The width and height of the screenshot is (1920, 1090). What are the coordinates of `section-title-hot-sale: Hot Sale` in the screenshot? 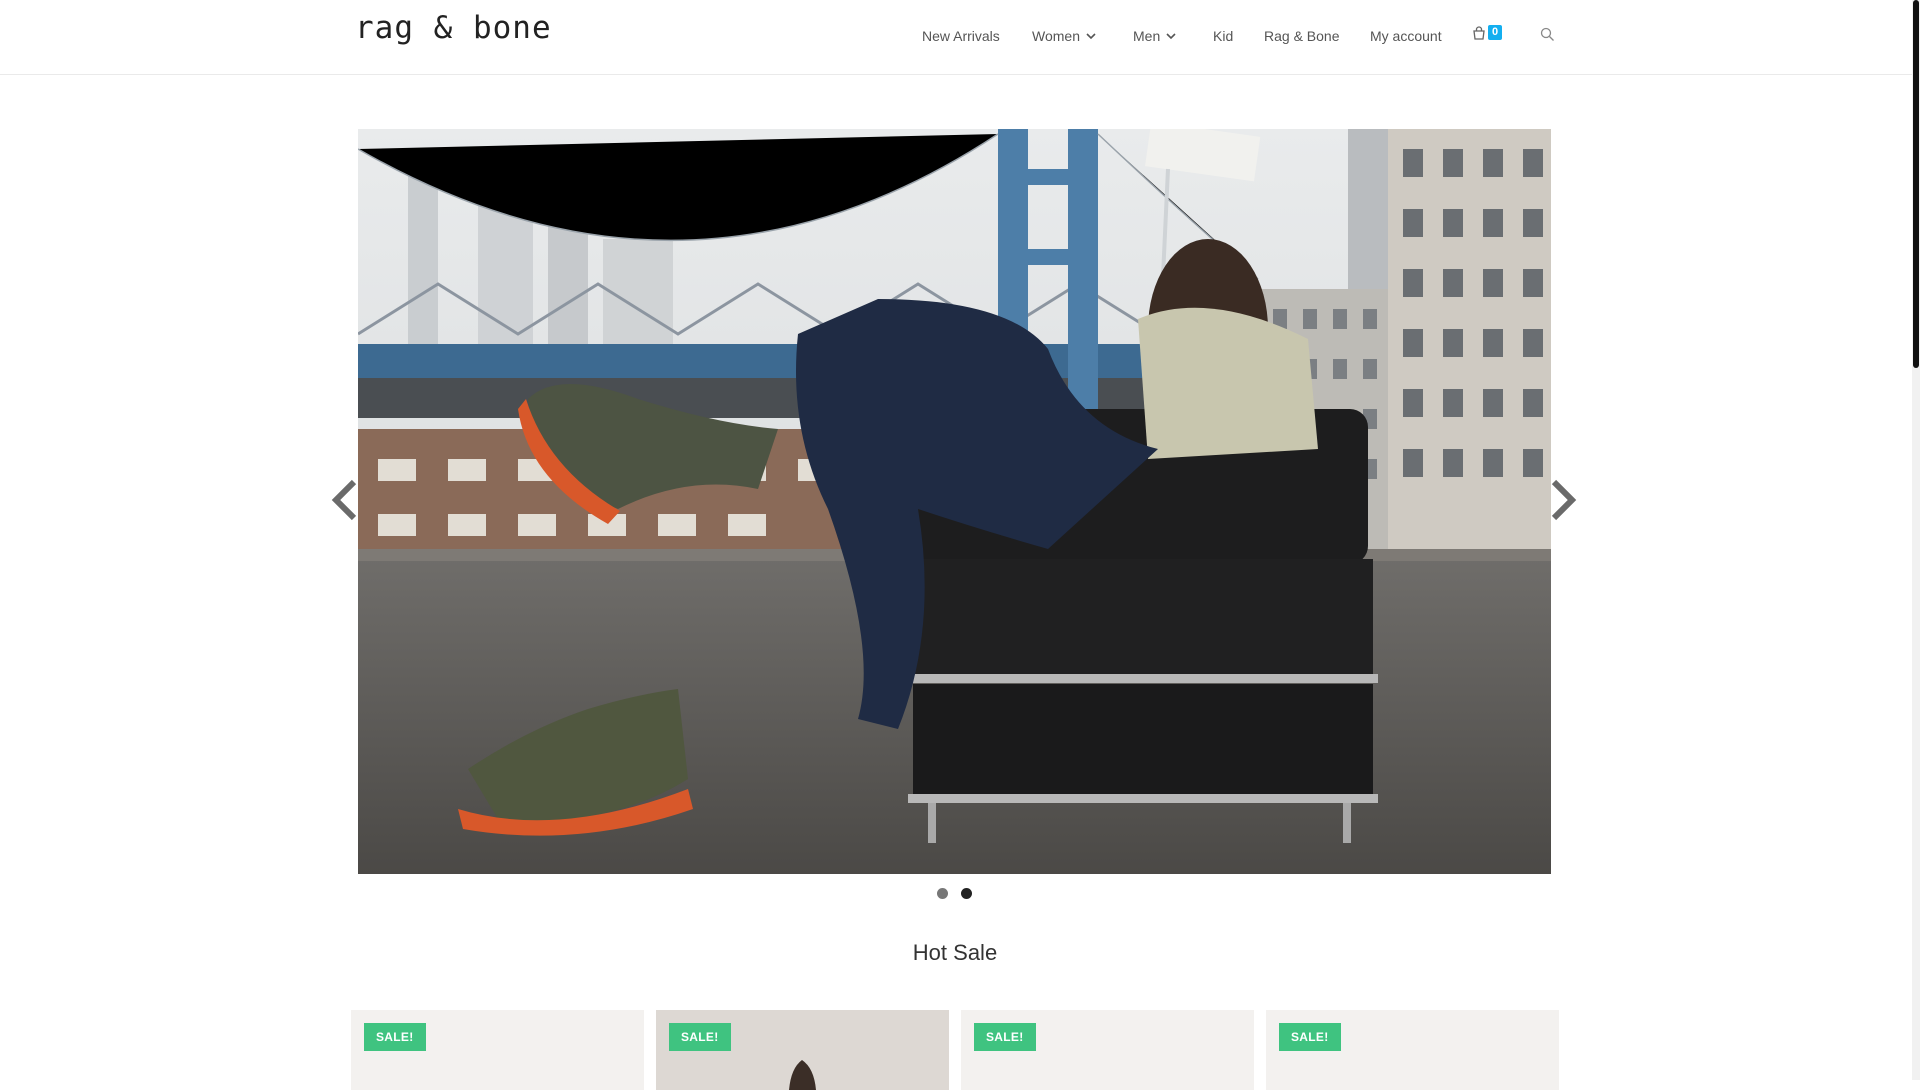 It's located at (955, 952).